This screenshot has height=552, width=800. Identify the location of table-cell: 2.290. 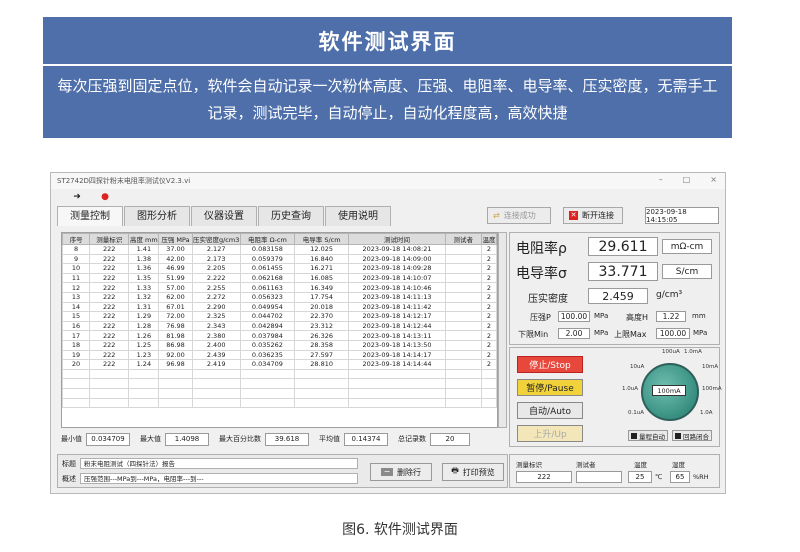
(216, 307).